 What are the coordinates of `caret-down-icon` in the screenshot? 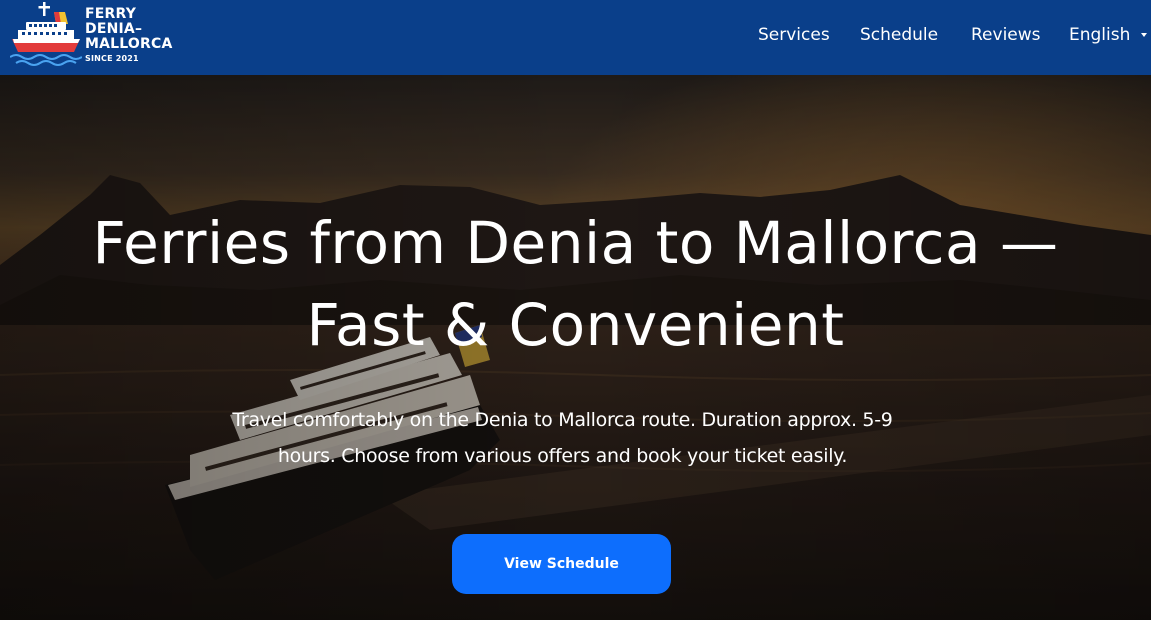 It's located at (1144, 35).